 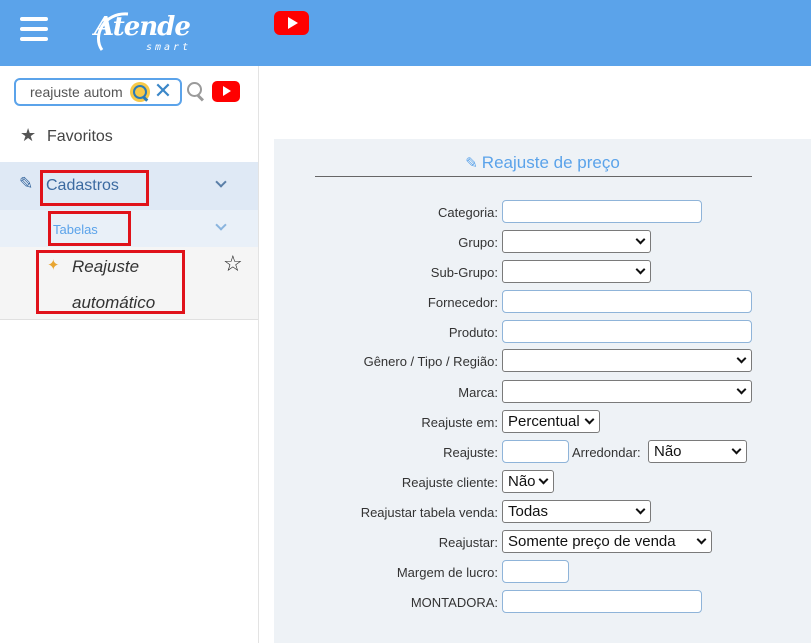 I want to click on reajustar-select: Somente preço de venda, so click(x=607, y=541).